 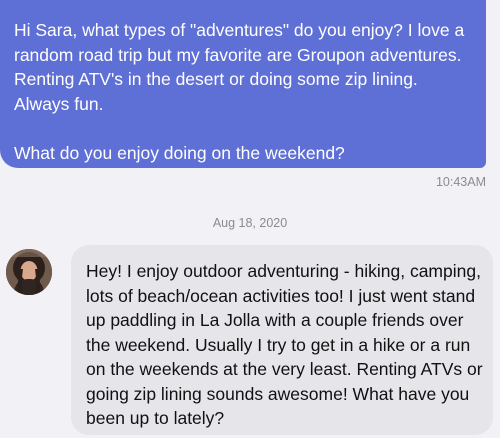 What do you see at coordinates (250, 223) in the screenshot?
I see `date-divider: Aug 18, 2020` at bounding box center [250, 223].